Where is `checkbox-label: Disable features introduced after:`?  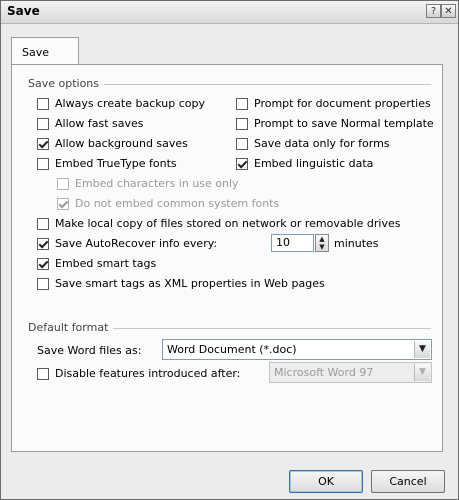 checkbox-label: Disable features introduced after: is located at coordinates (148, 373).